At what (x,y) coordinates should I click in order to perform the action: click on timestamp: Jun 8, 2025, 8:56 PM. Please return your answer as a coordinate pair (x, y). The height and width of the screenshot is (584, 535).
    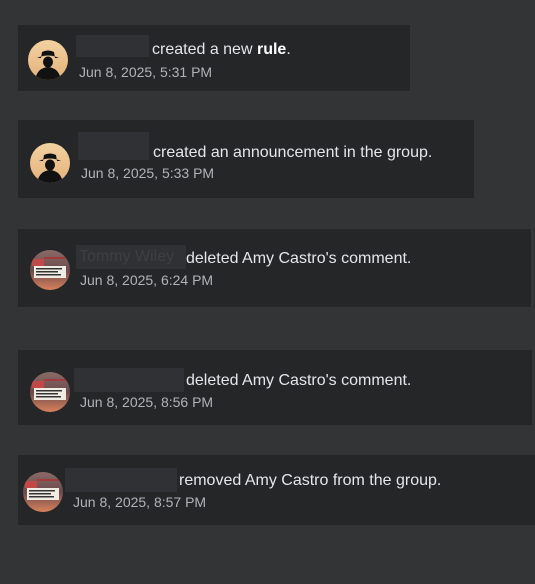
    Looking at the image, I should click on (146, 402).